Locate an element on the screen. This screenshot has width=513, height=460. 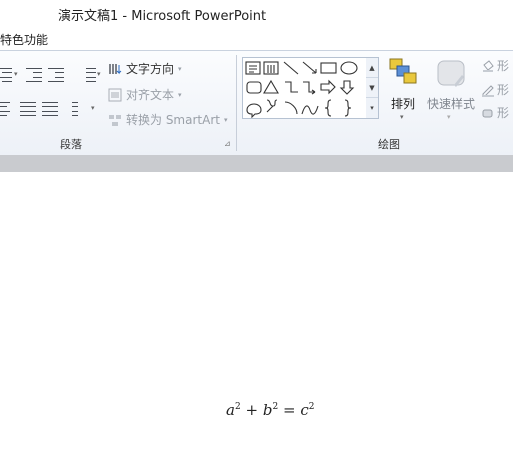
distributed-icon is located at coordinates (50, 109).